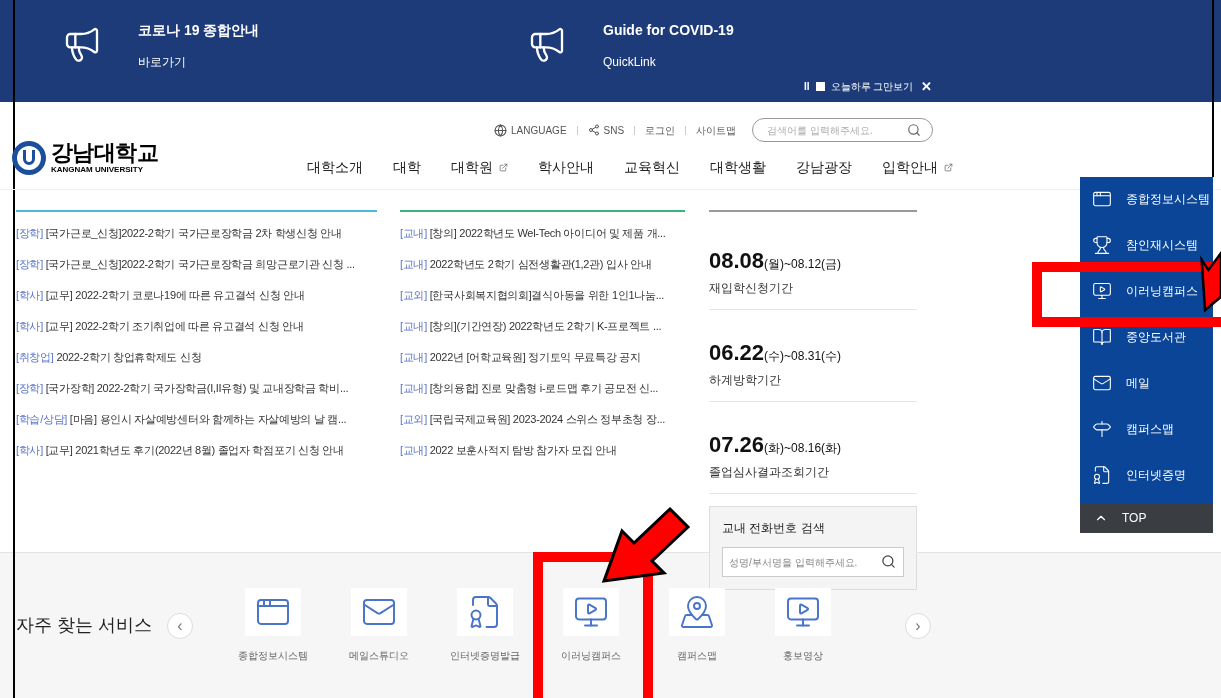 Image resolution: width=1221 pixels, height=698 pixels. Describe the element at coordinates (775, 261) in the screenshot. I see `schedule-date: 08.08(월)~08.12(금)` at that location.